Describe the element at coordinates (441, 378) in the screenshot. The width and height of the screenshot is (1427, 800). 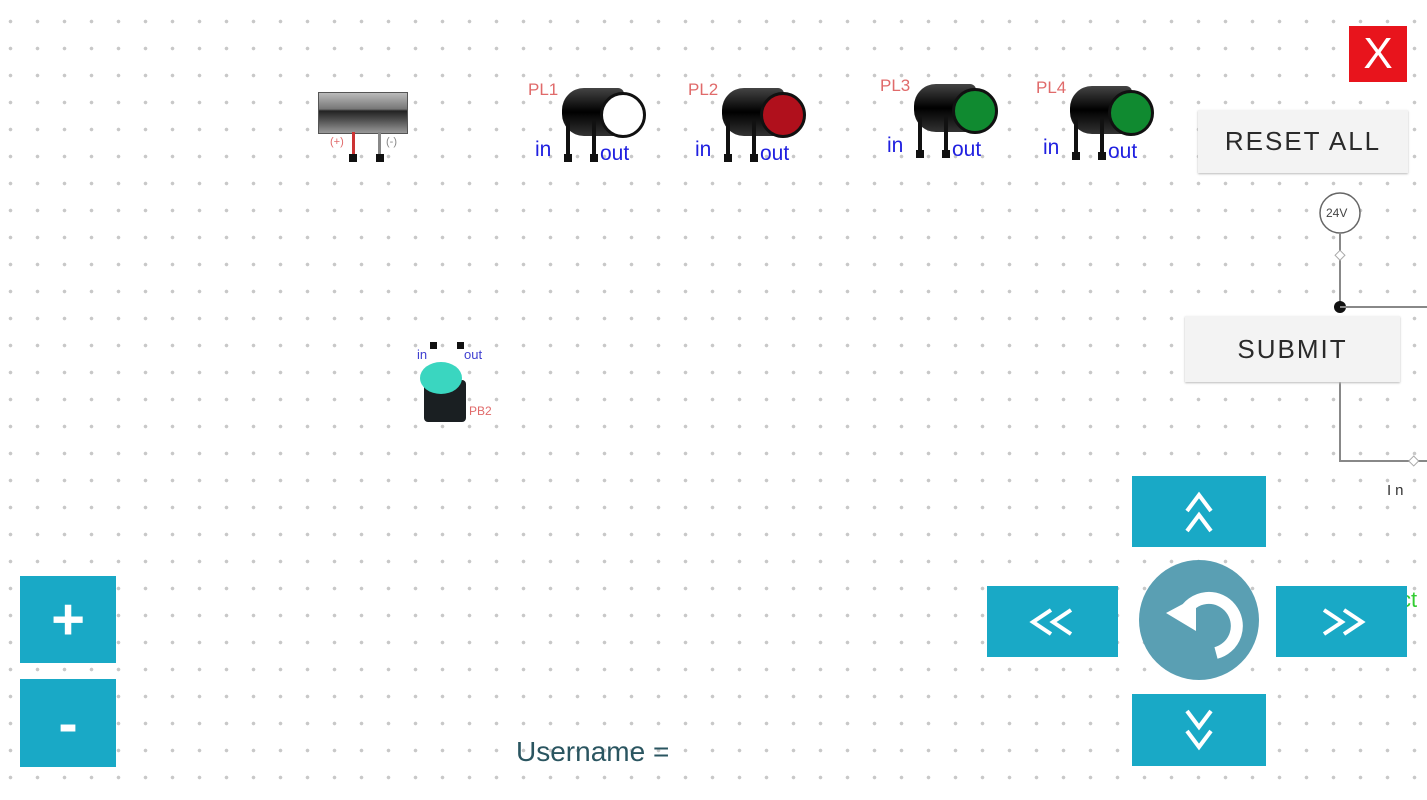
I see `pushbutton-cap` at that location.